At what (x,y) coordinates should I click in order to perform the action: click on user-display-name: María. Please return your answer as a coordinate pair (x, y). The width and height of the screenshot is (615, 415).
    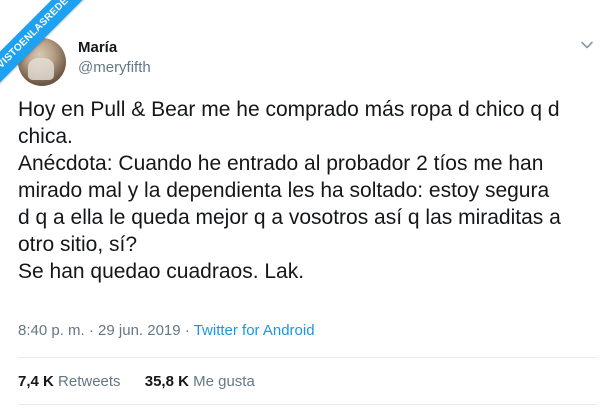
    Looking at the image, I should click on (97, 47).